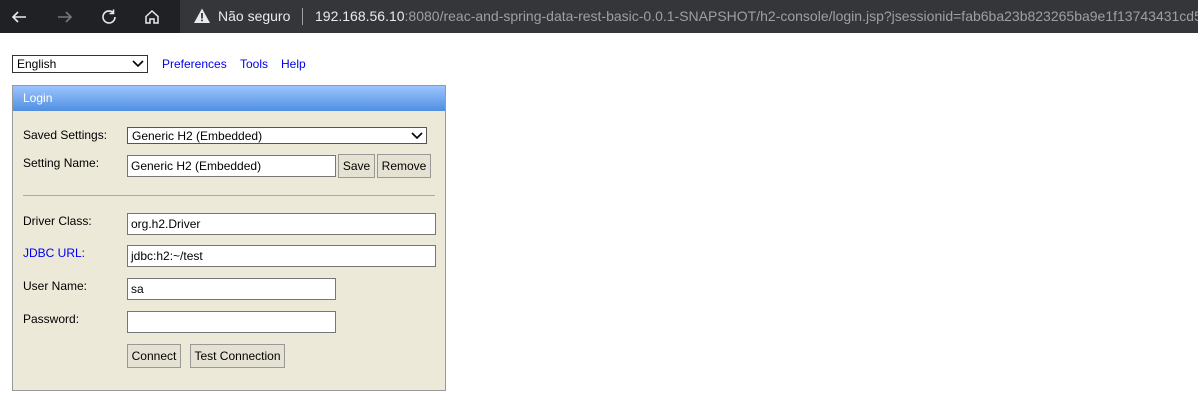 The width and height of the screenshot is (1198, 401). Describe the element at coordinates (231, 322) in the screenshot. I see `password-input` at that location.